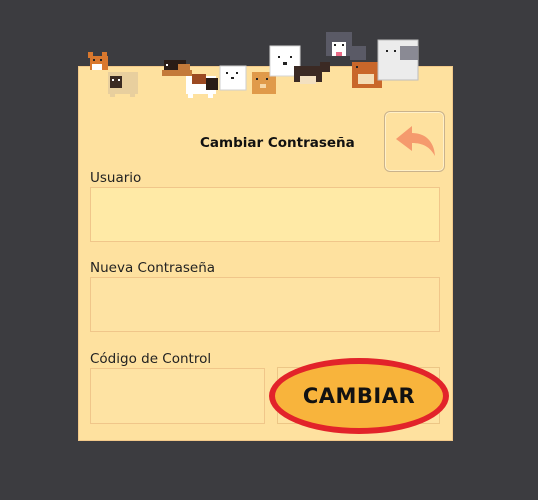 Image resolution: width=538 pixels, height=500 pixels. Describe the element at coordinates (151, 359) in the screenshot. I see `codigo-control-label: Código de Control` at that location.